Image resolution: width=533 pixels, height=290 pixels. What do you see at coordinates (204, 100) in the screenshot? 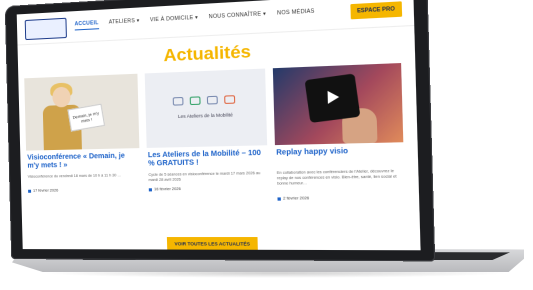
I see `mobility-icons` at bounding box center [204, 100].